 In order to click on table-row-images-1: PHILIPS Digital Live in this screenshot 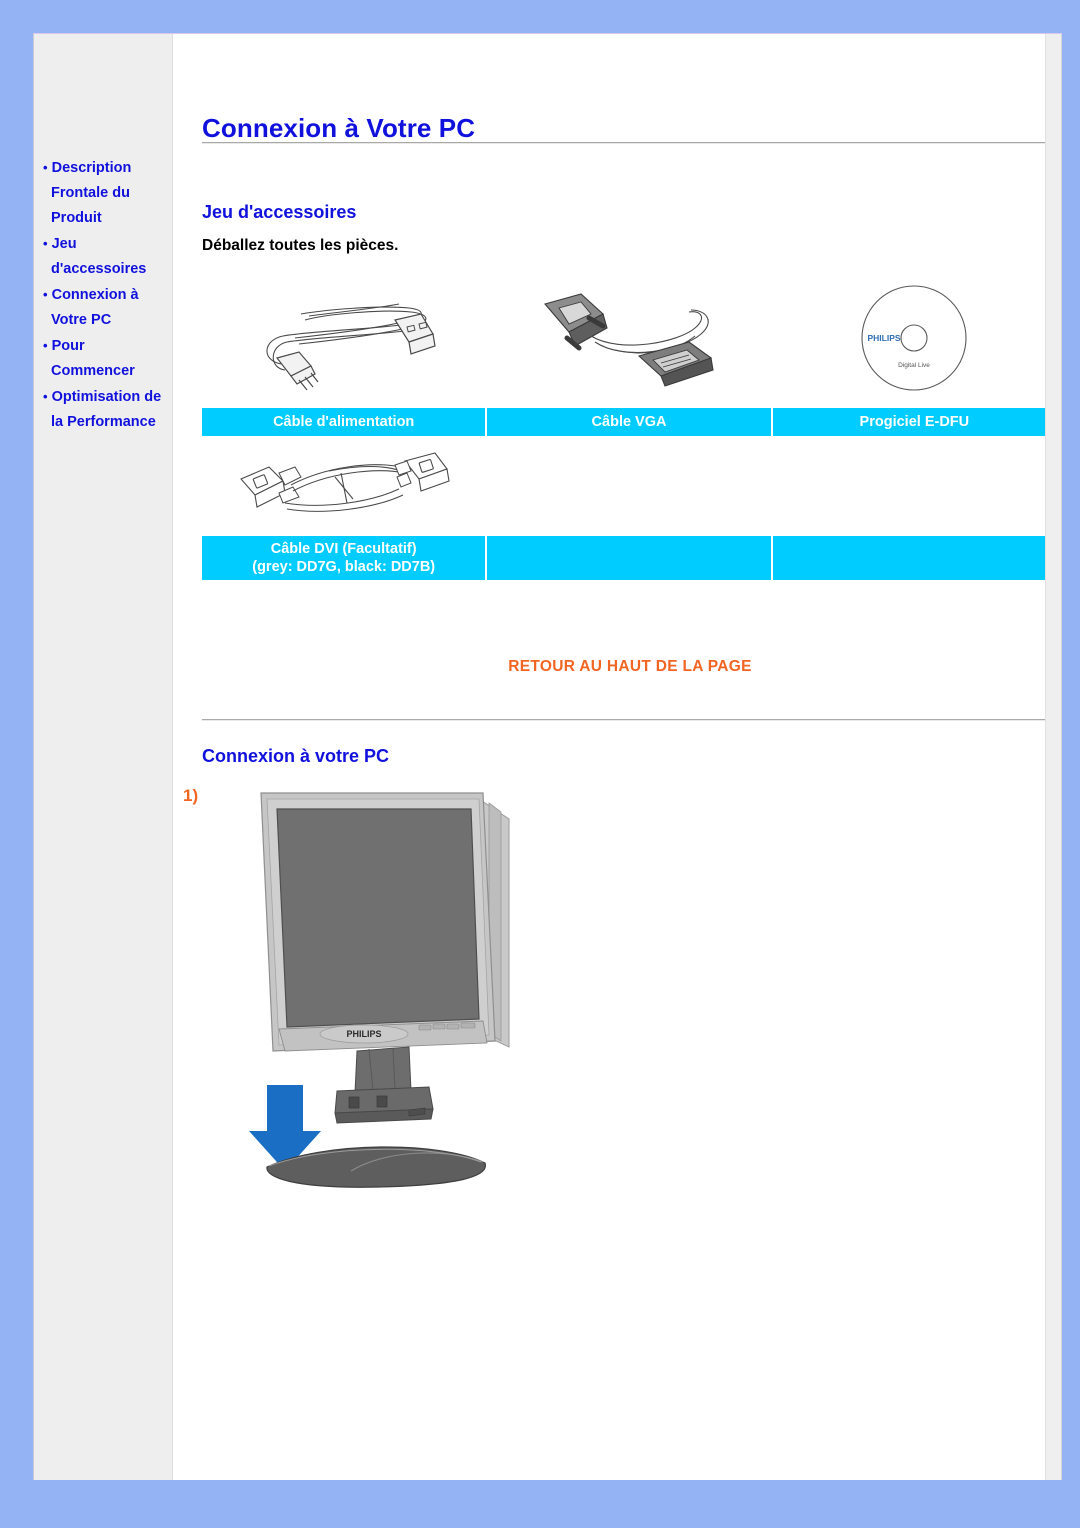, I will do `click(629, 341)`.